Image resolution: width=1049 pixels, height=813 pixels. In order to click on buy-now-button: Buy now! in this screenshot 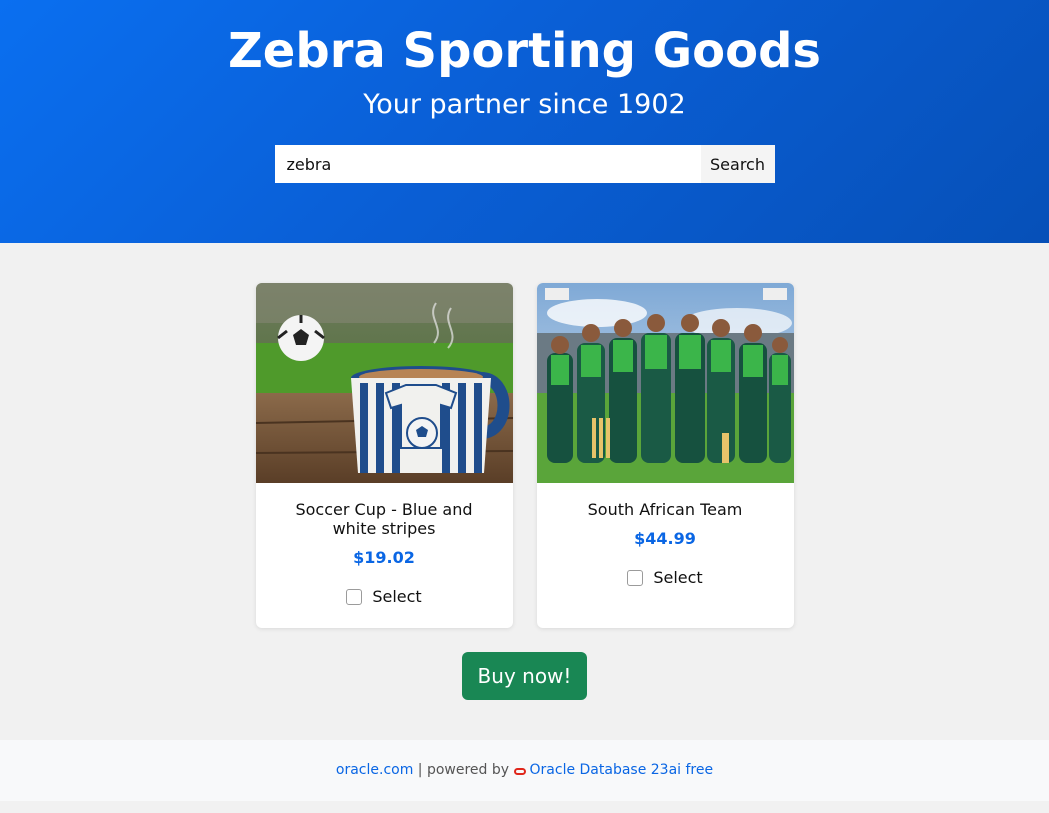, I will do `click(524, 676)`.